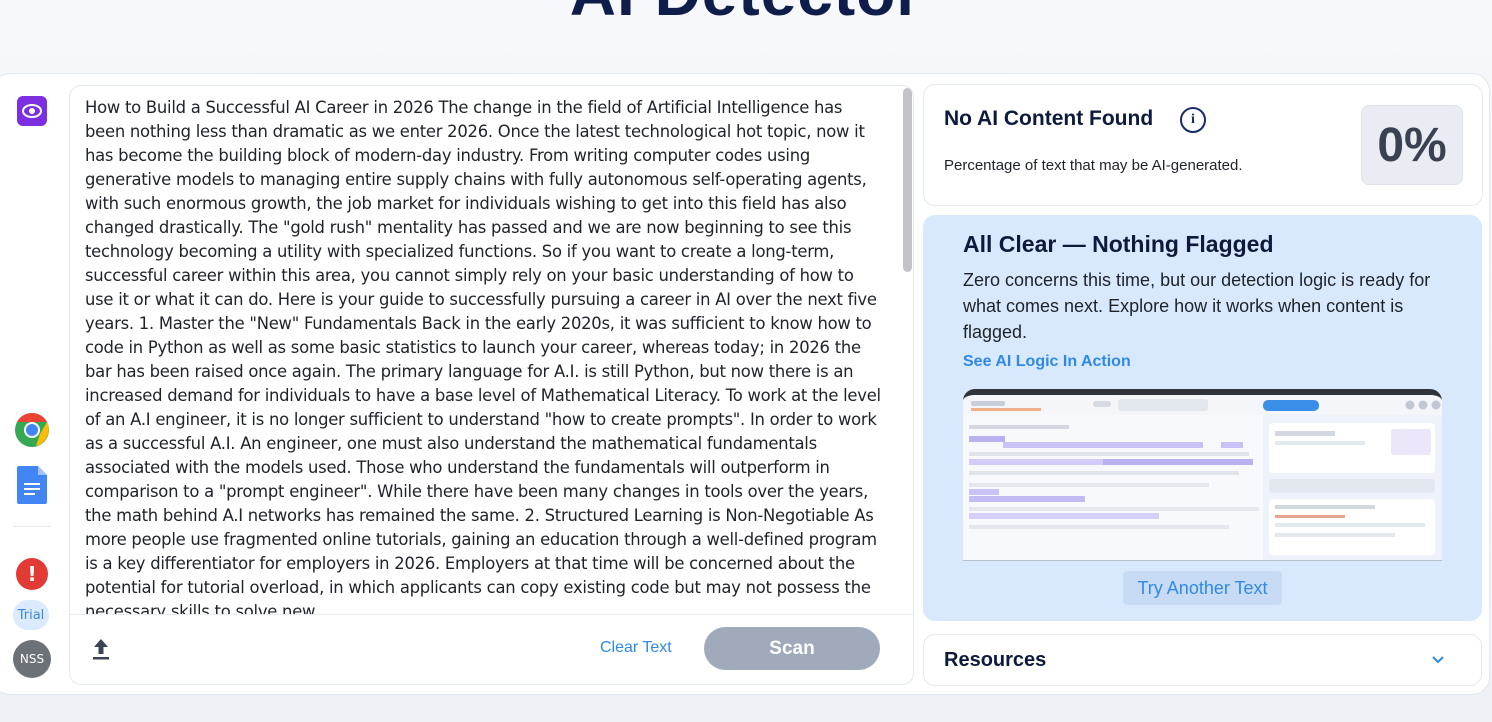 The image size is (1492, 722). What do you see at coordinates (32, 659) in the screenshot?
I see `avatar: NSS` at bounding box center [32, 659].